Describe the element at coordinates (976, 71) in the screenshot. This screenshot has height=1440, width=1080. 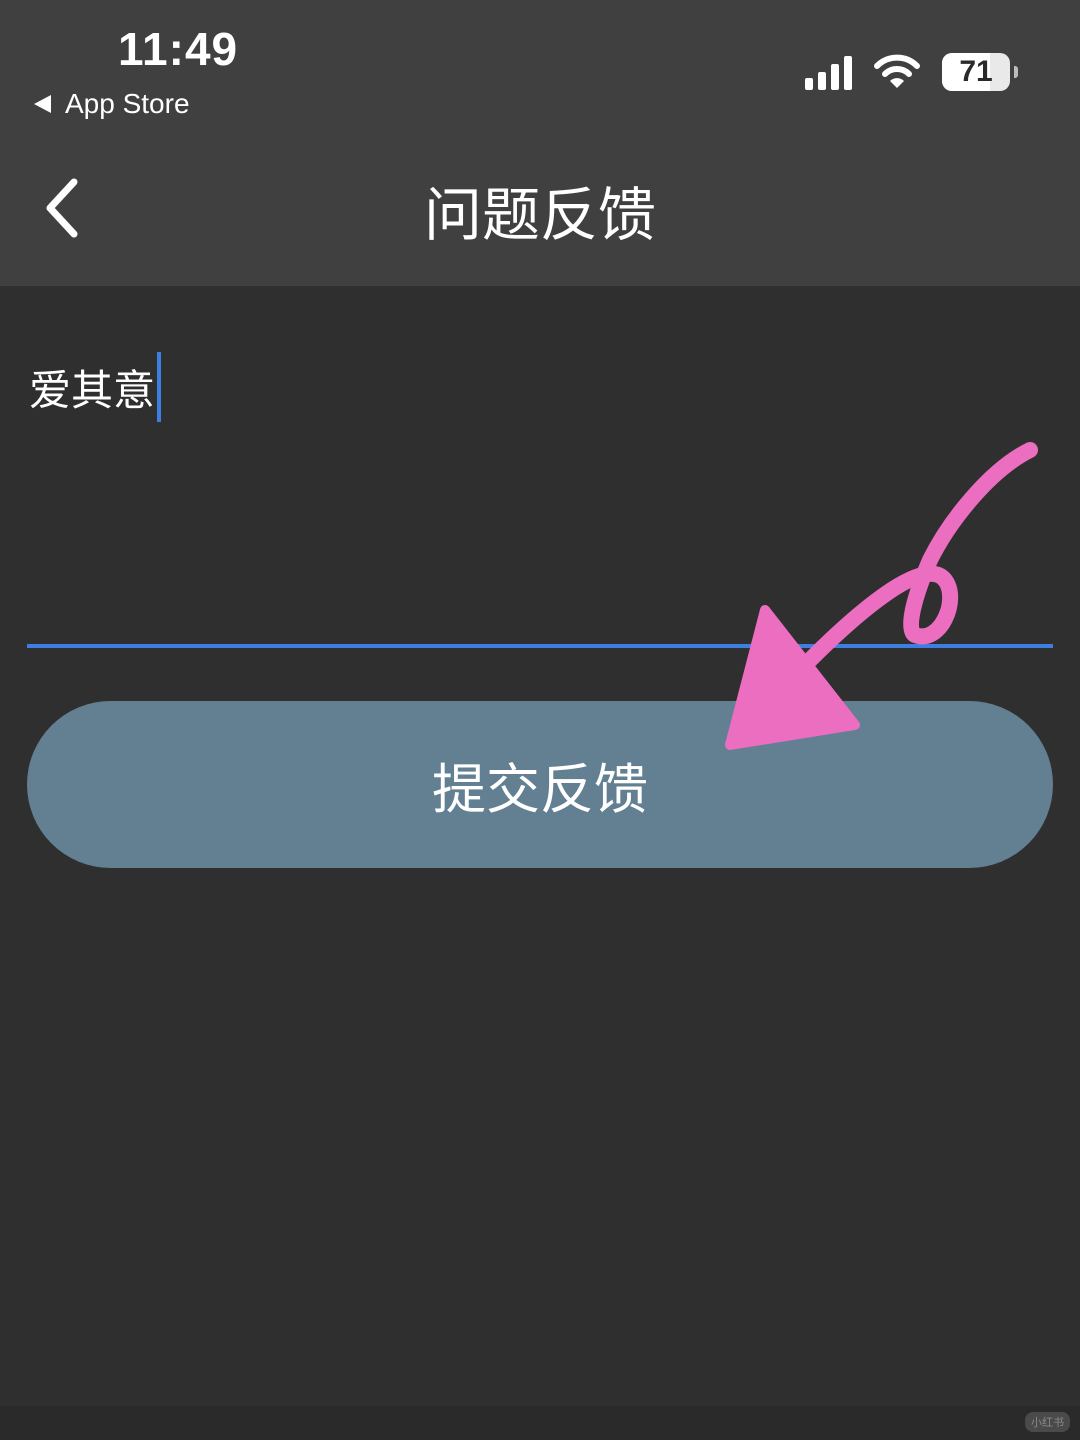
I see `battery-level: 71` at that location.